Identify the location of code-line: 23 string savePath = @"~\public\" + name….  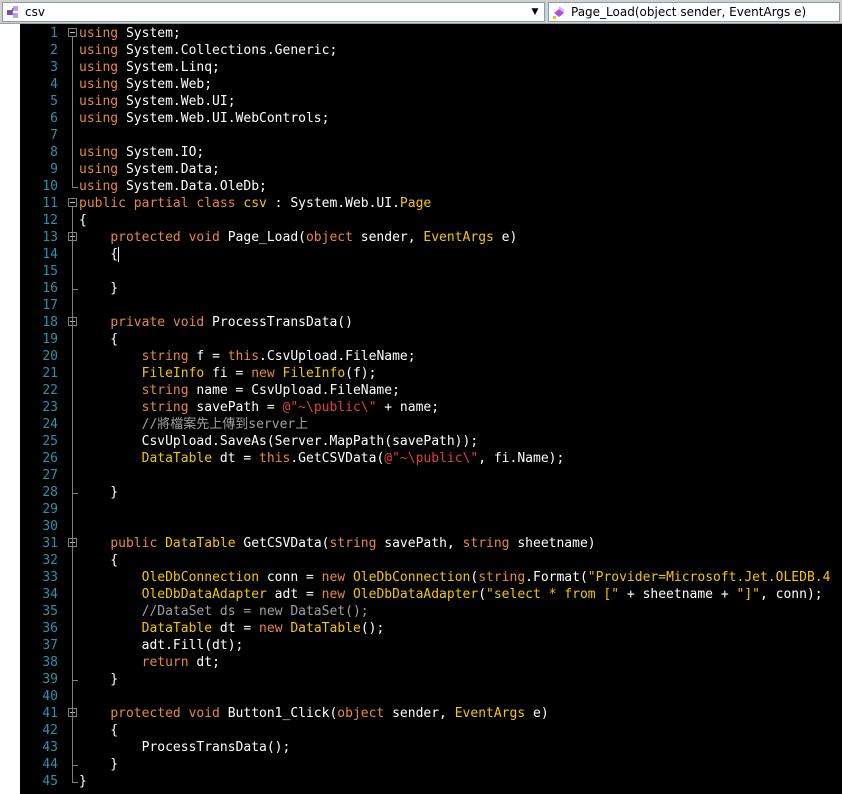
(421, 407).